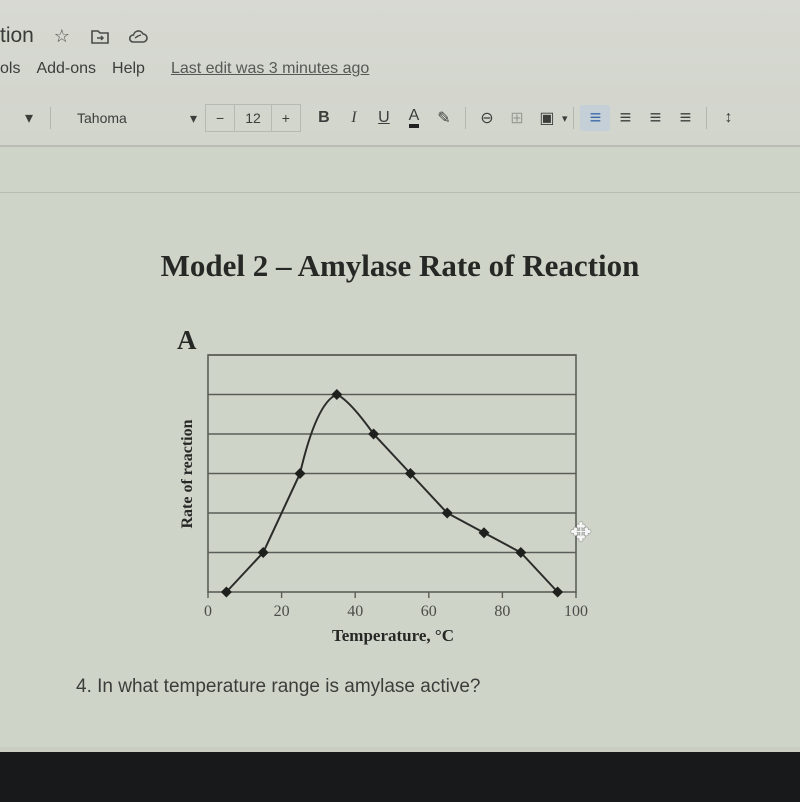 The width and height of the screenshot is (800, 802). I want to click on panel-label: A, so click(187, 340).